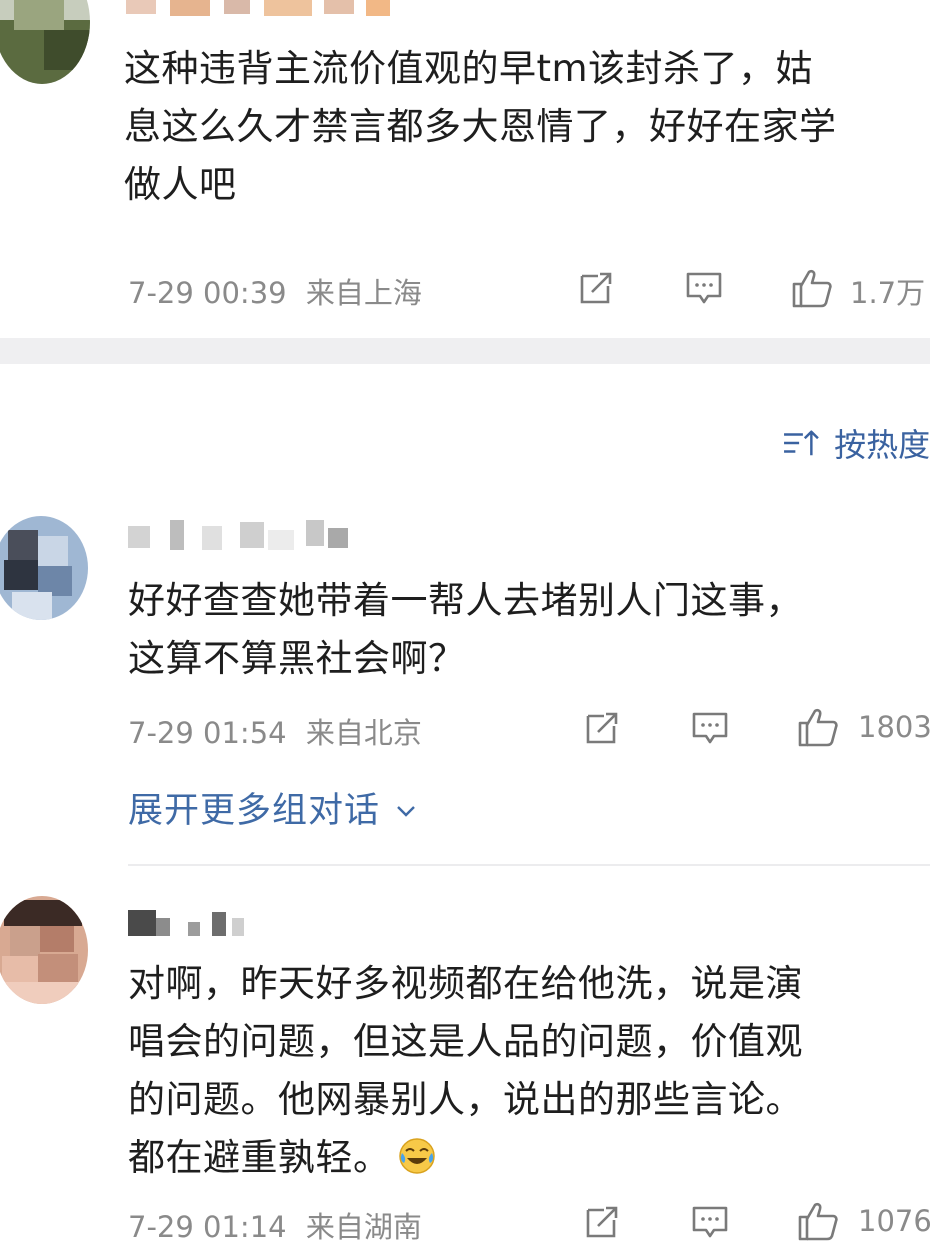  I want to click on comment-location: 来自湖南, so click(363, 1227).